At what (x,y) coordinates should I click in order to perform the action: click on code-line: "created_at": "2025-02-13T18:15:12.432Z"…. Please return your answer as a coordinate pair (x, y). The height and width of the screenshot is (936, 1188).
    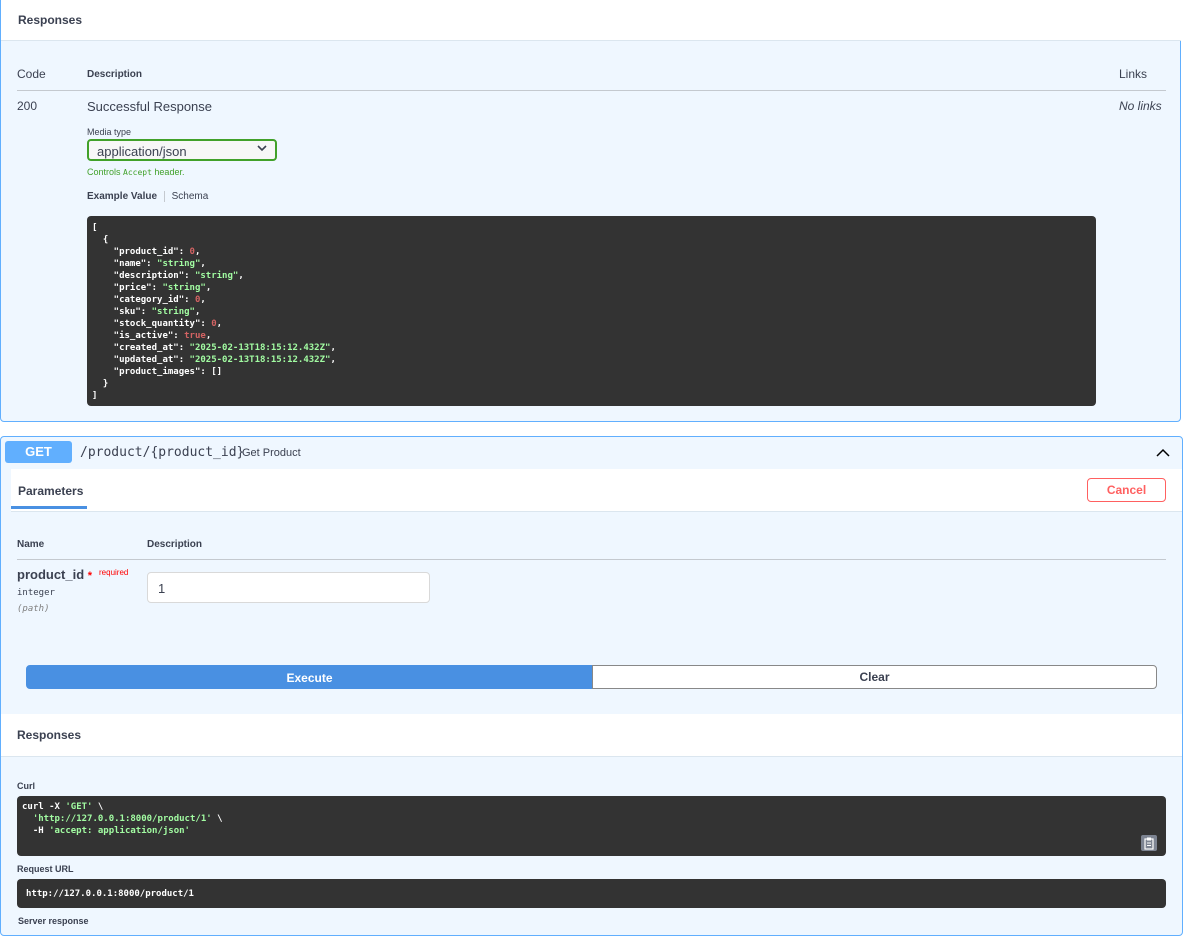
    Looking at the image, I should click on (214, 348).